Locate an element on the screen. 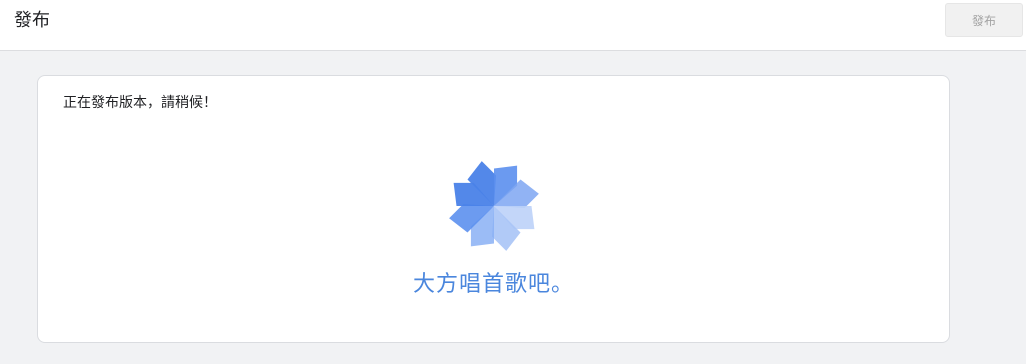 The width and height of the screenshot is (1026, 364). loading-caption: 大方唱首歌吧。 is located at coordinates (493, 284).